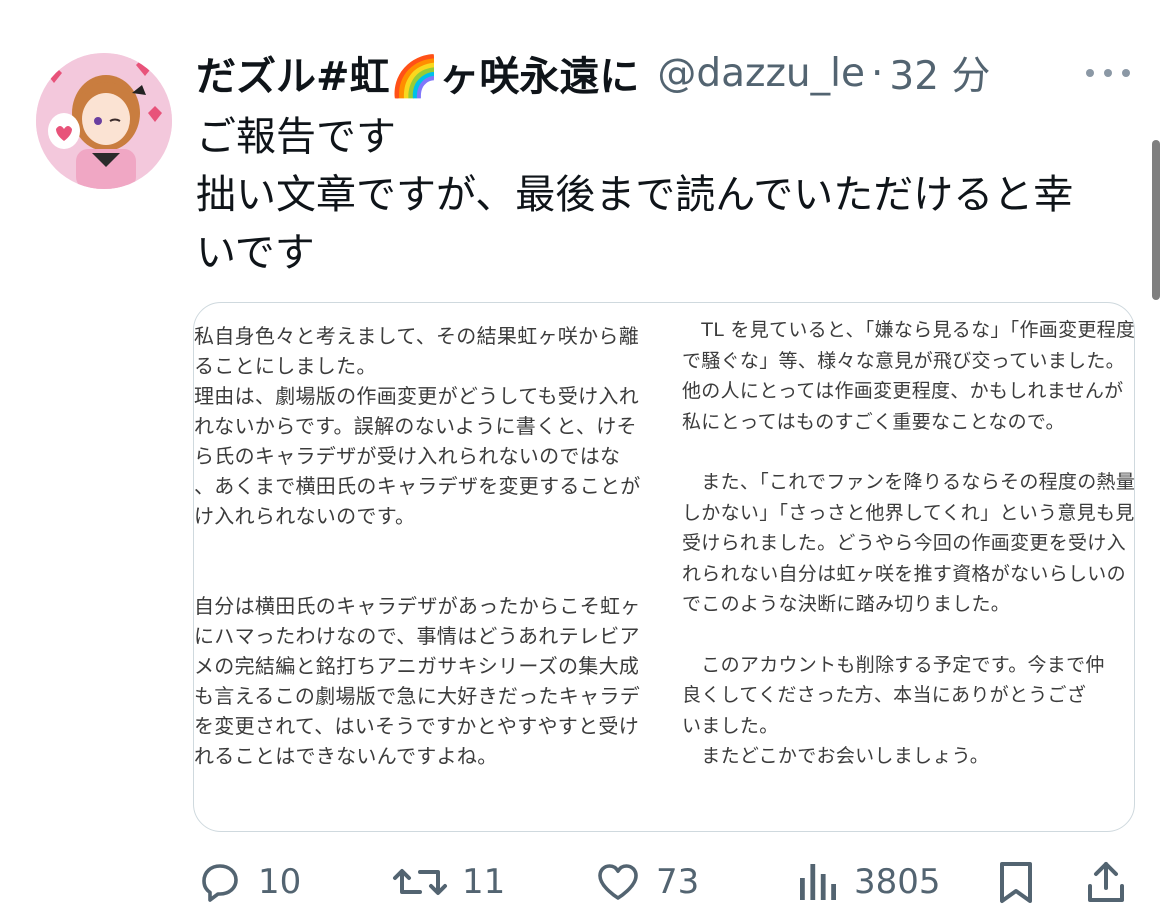 This screenshot has width=1170, height=912. Describe the element at coordinates (585, 882) in the screenshot. I see `action-bar: 10 11 73 3805` at that location.